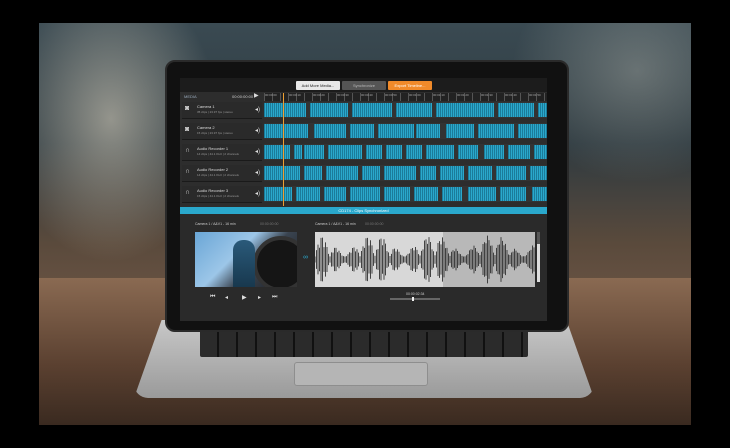 This screenshot has width=730, height=448. I want to click on skip-back-icon: ⏮, so click(212, 297).